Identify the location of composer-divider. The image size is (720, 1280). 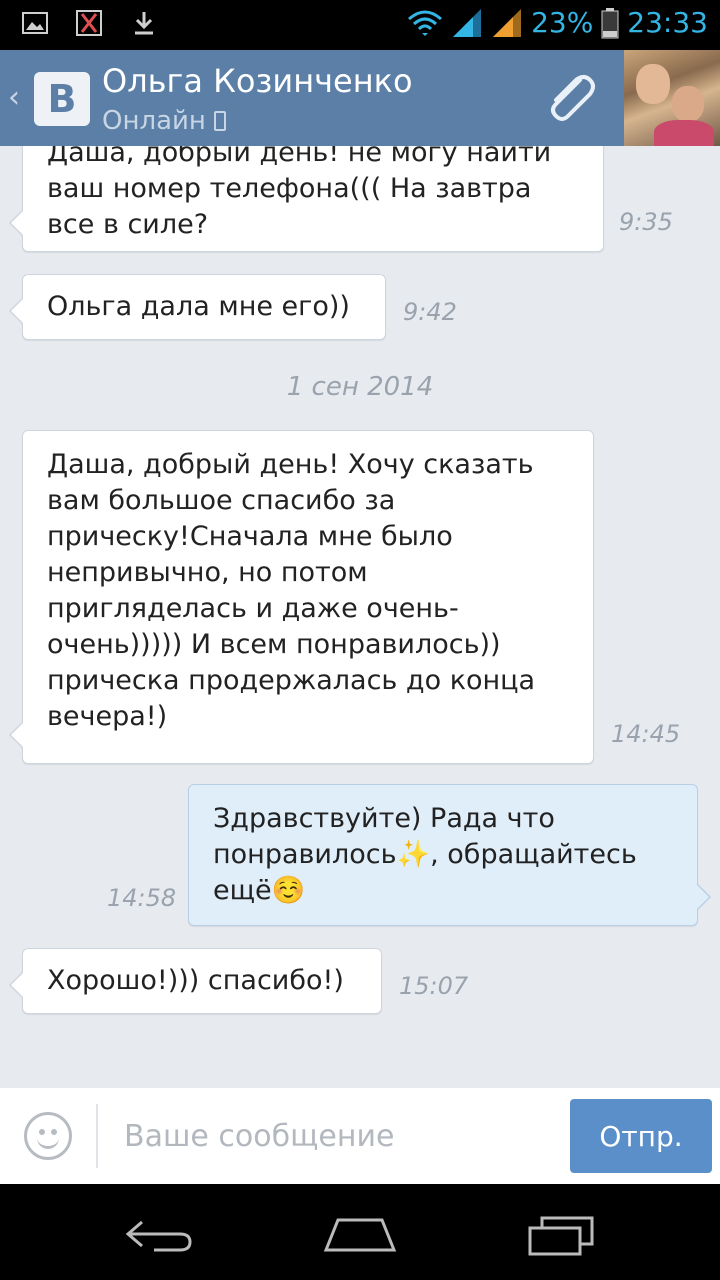
(97, 1136).